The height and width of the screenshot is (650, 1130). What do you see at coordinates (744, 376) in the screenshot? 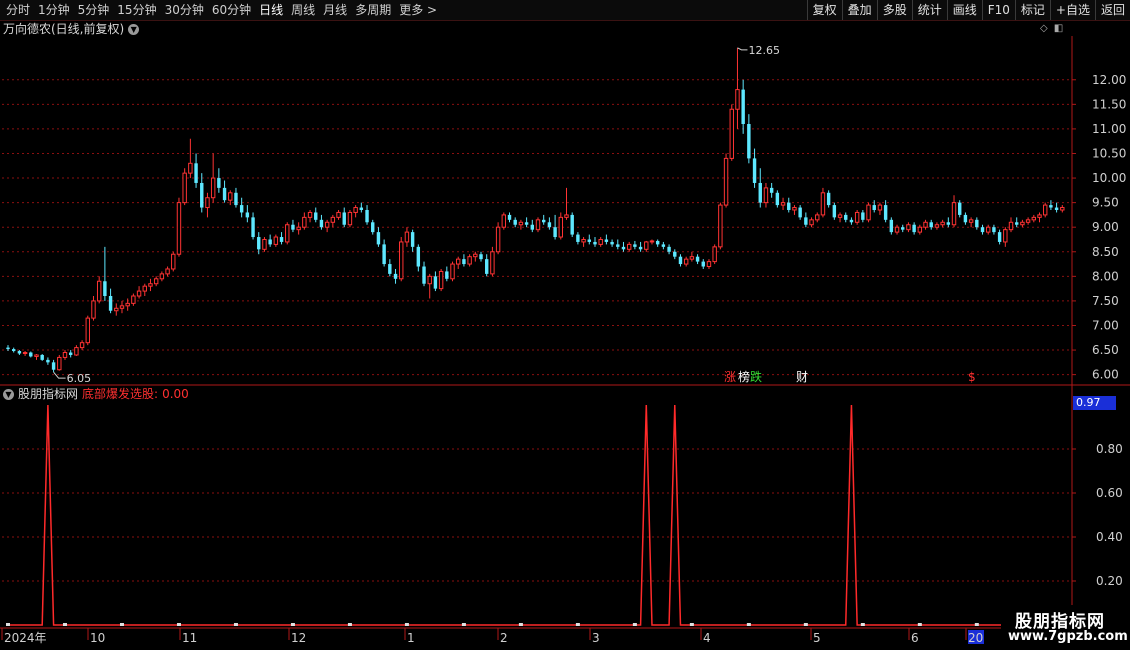
I see `event-marker: 榜` at bounding box center [744, 376].